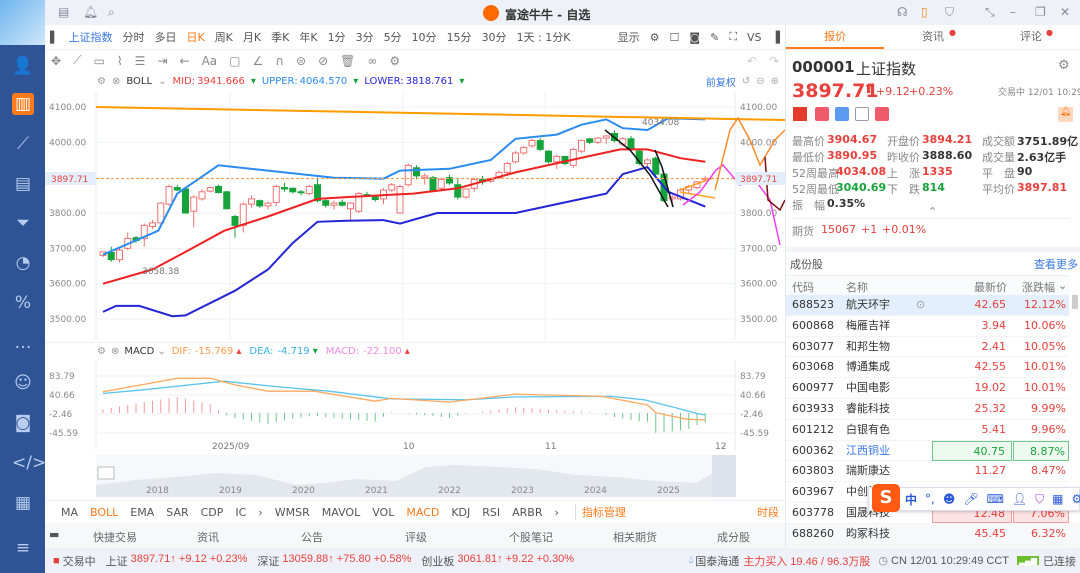 This screenshot has width=1080, height=573. Describe the element at coordinates (774, 61) in the screenshot. I see `redo-icon: ↷` at that location.